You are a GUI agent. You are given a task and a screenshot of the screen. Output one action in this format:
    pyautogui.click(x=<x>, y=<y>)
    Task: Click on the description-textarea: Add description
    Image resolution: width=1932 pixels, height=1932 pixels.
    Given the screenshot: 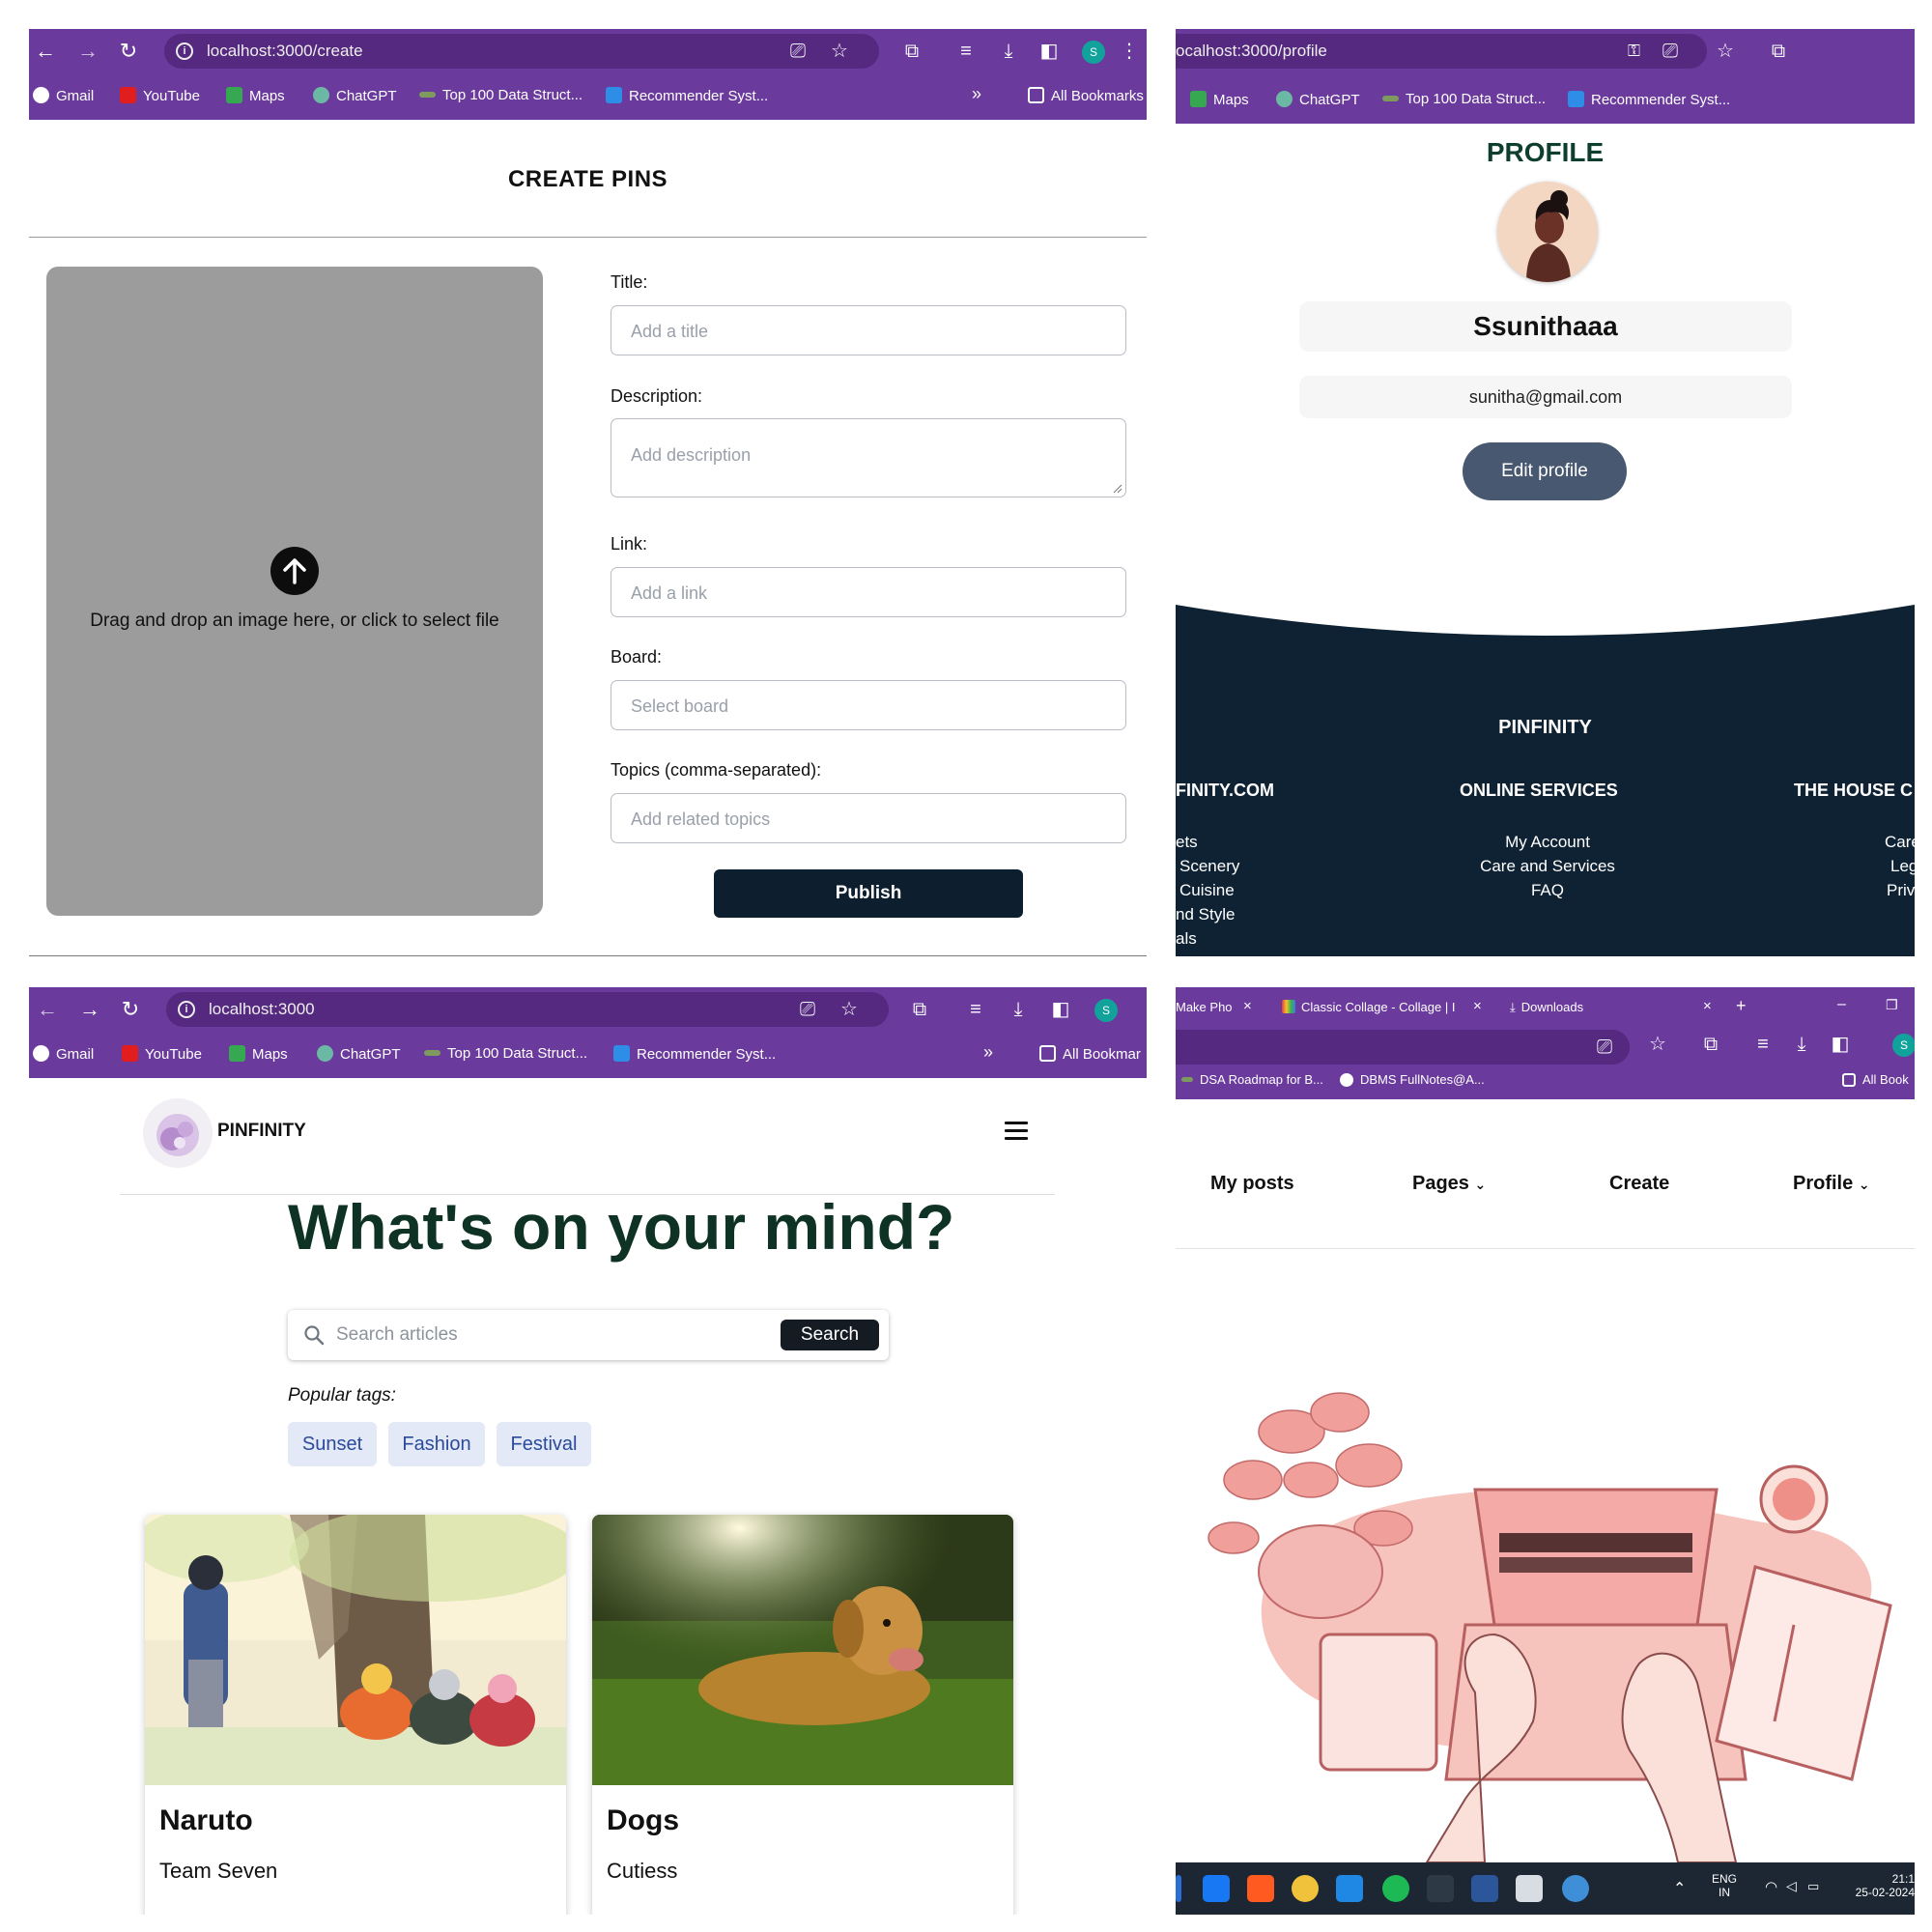 What is the action you would take?
    pyautogui.click(x=868, y=457)
    